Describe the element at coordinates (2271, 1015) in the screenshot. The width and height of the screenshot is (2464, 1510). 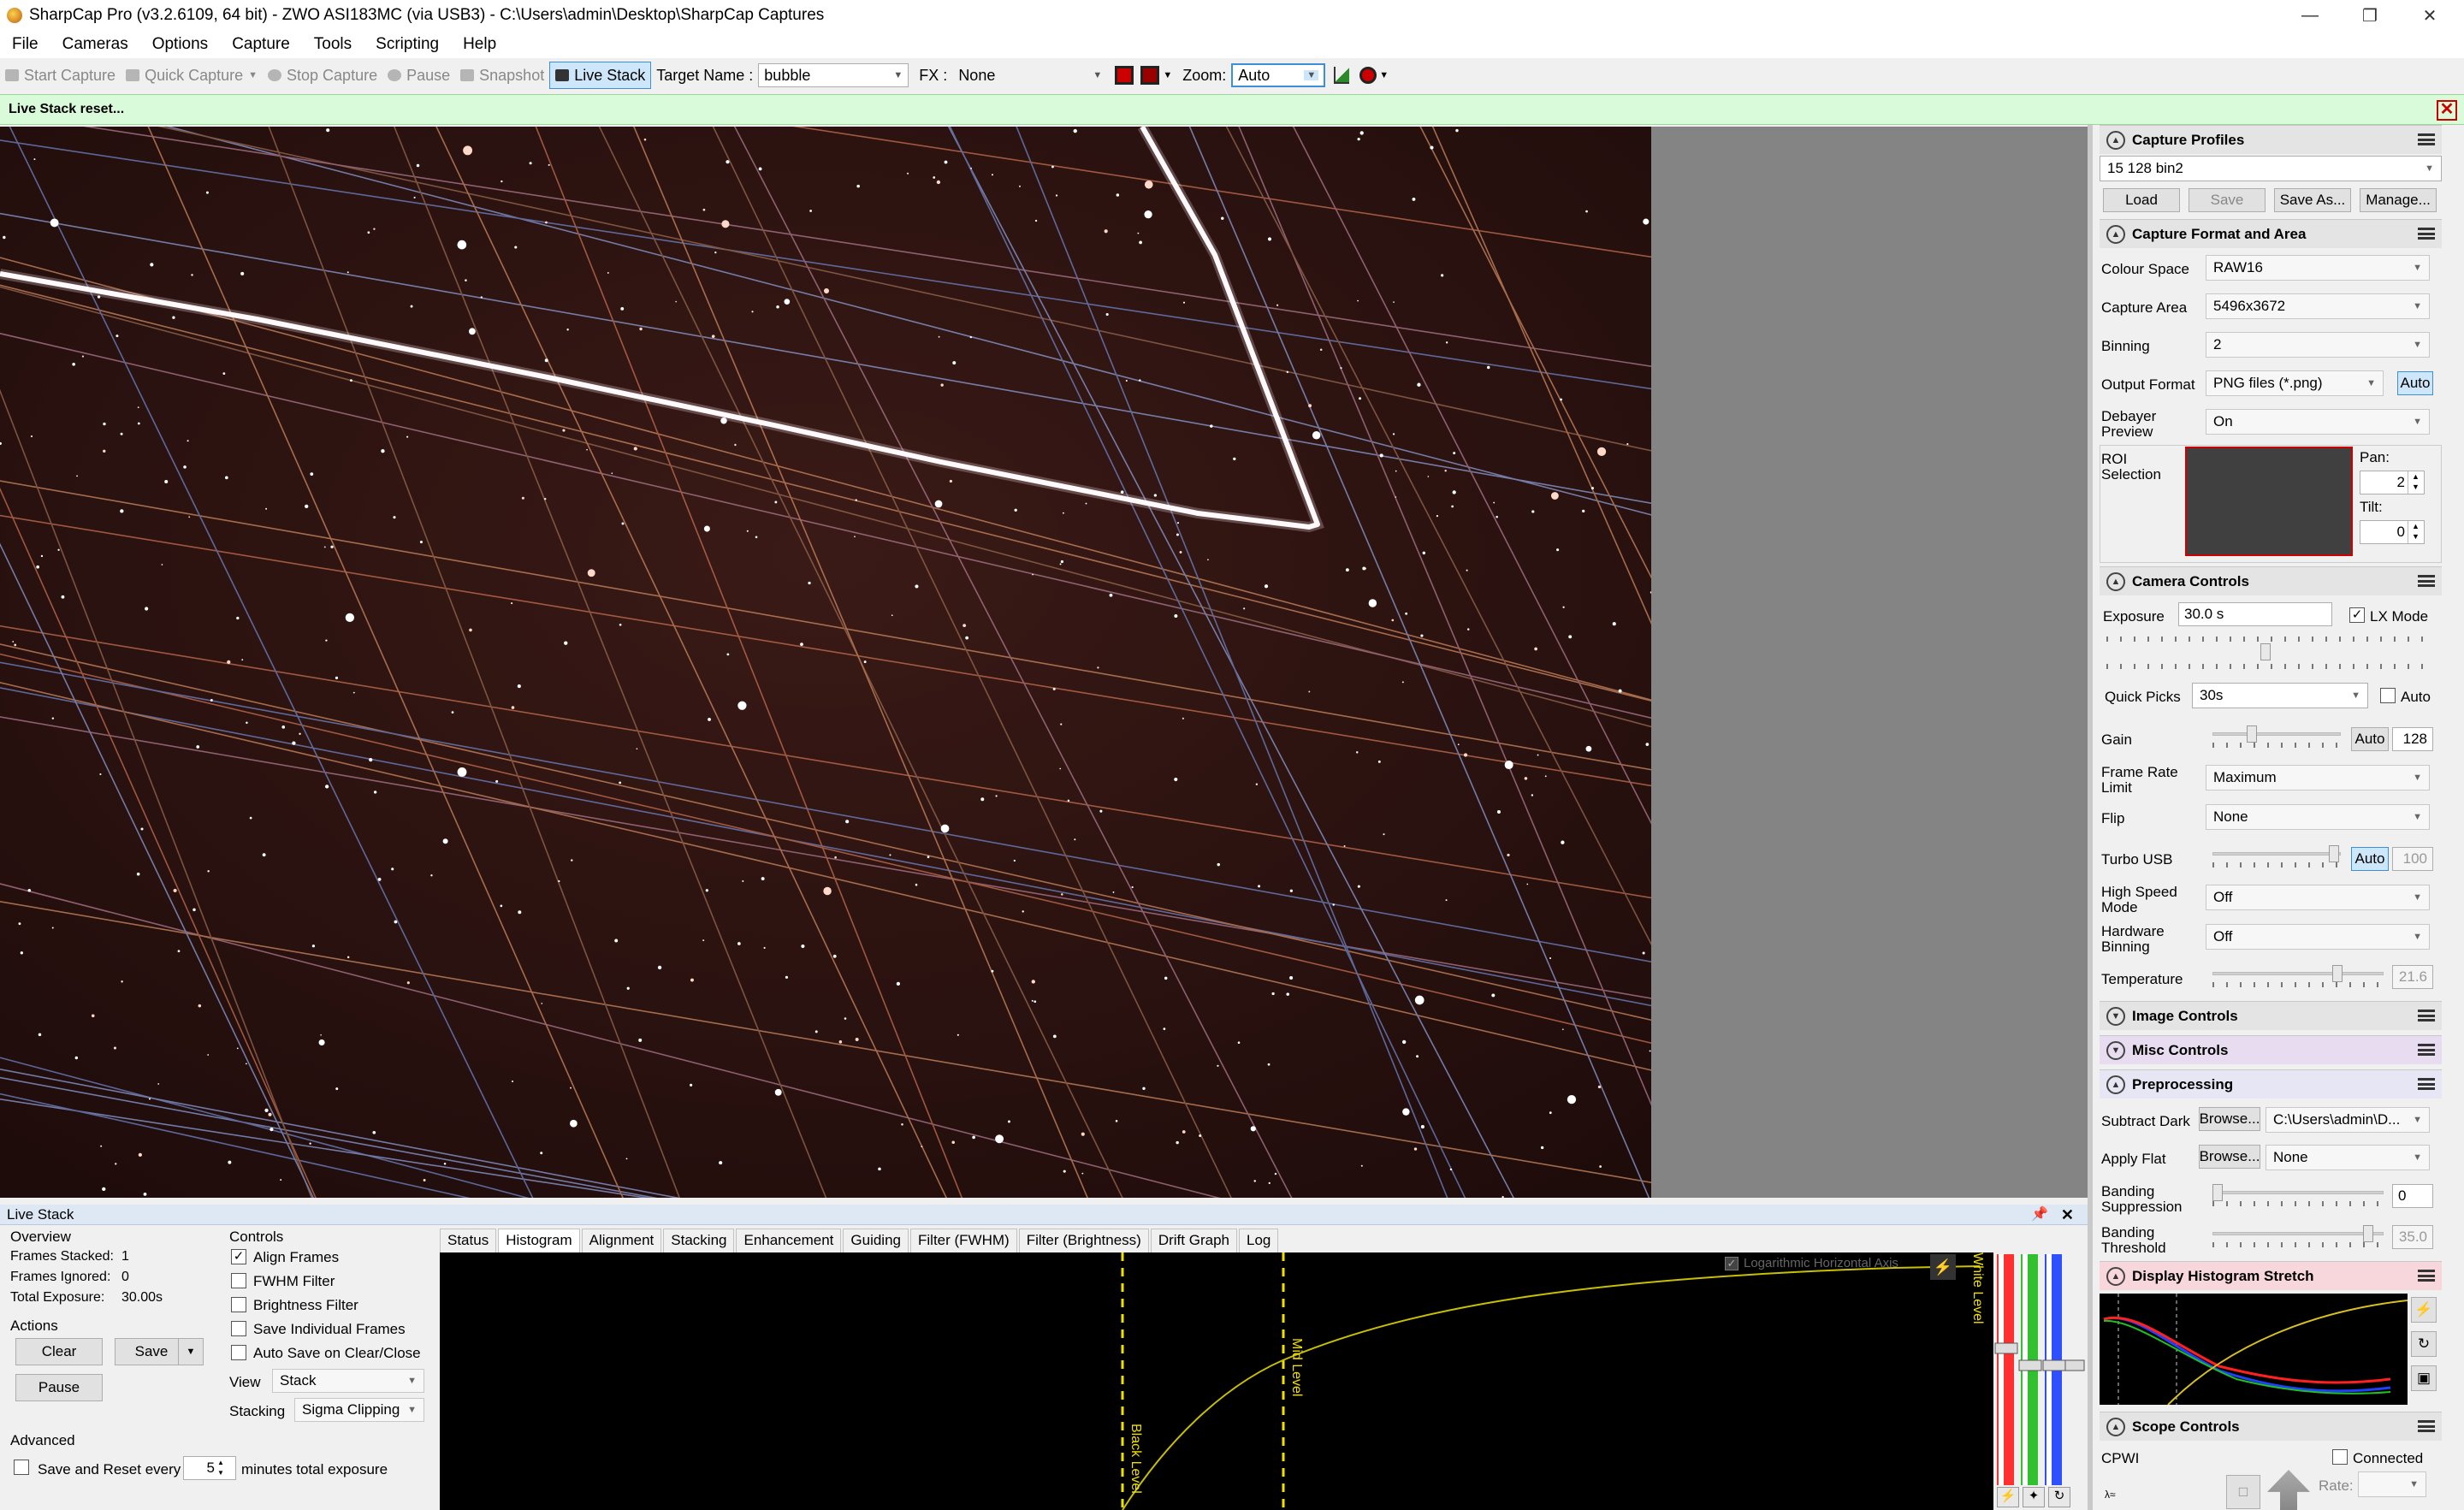
I see `image-controls-header: ▼ Image Controls` at that location.